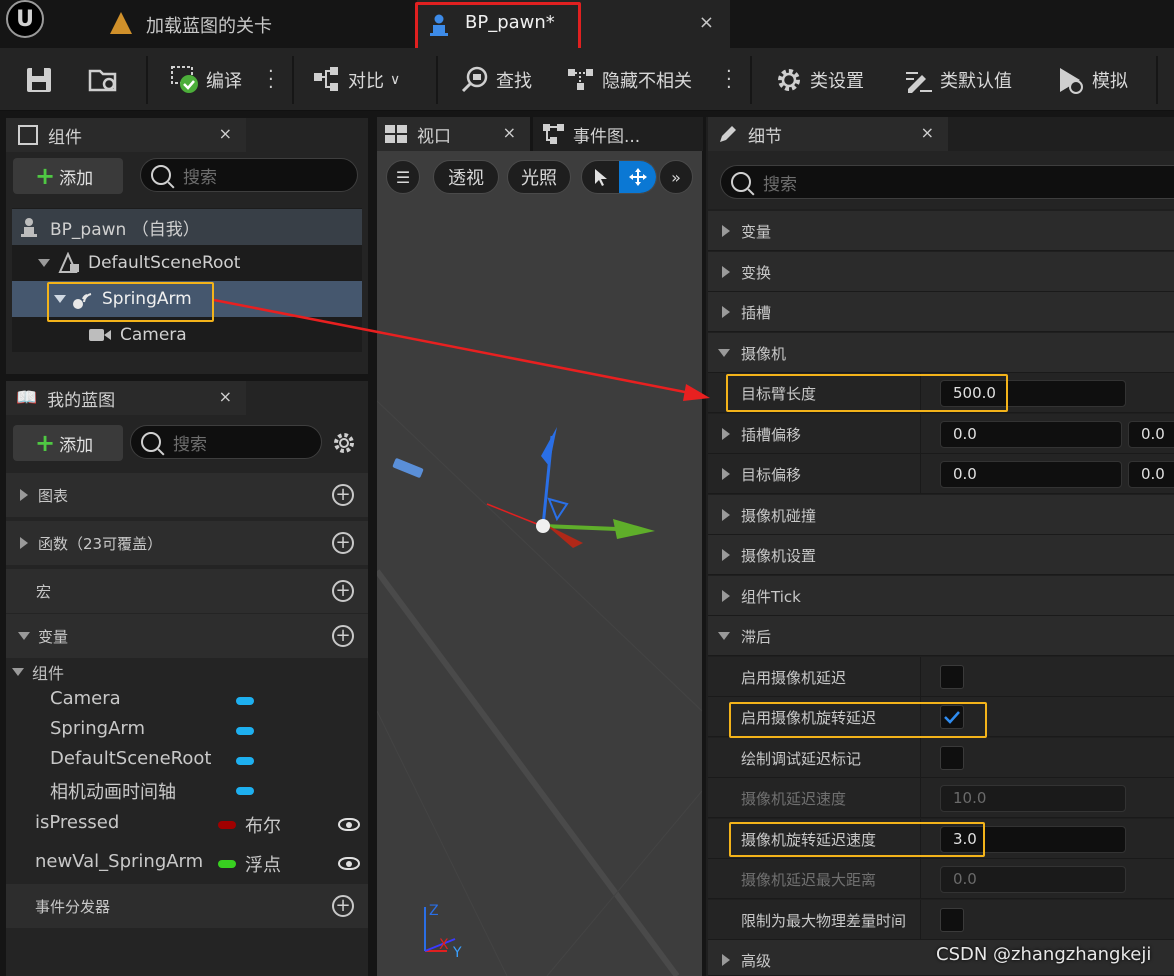 This screenshot has width=1174, height=976. Describe the element at coordinates (952, 677) in the screenshot. I see `enable-camera-lag-checkbox` at that location.